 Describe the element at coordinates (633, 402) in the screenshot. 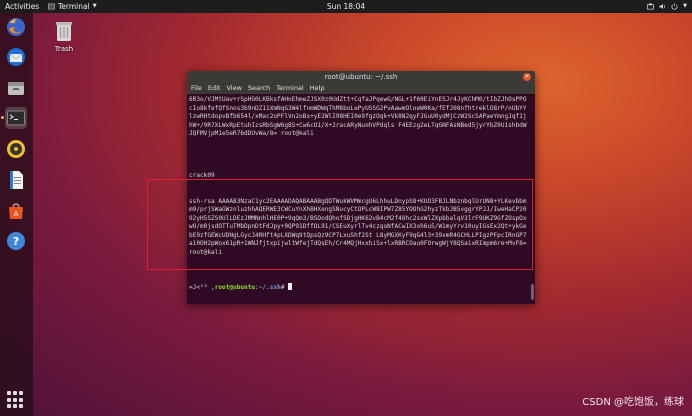

I see `watermark: CSDN @吃饱饭，练球` at that location.